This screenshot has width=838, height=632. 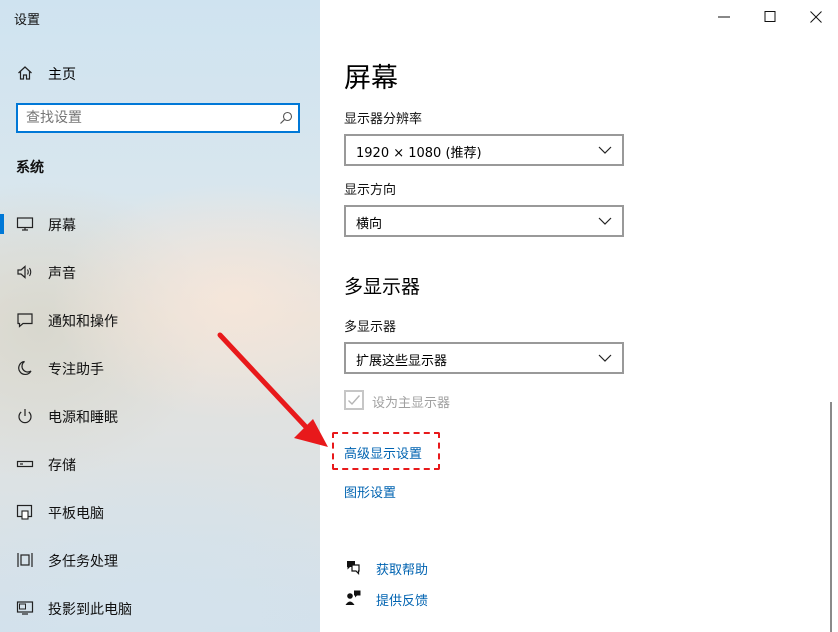 I want to click on checkmark-icon, so click(x=354, y=400).